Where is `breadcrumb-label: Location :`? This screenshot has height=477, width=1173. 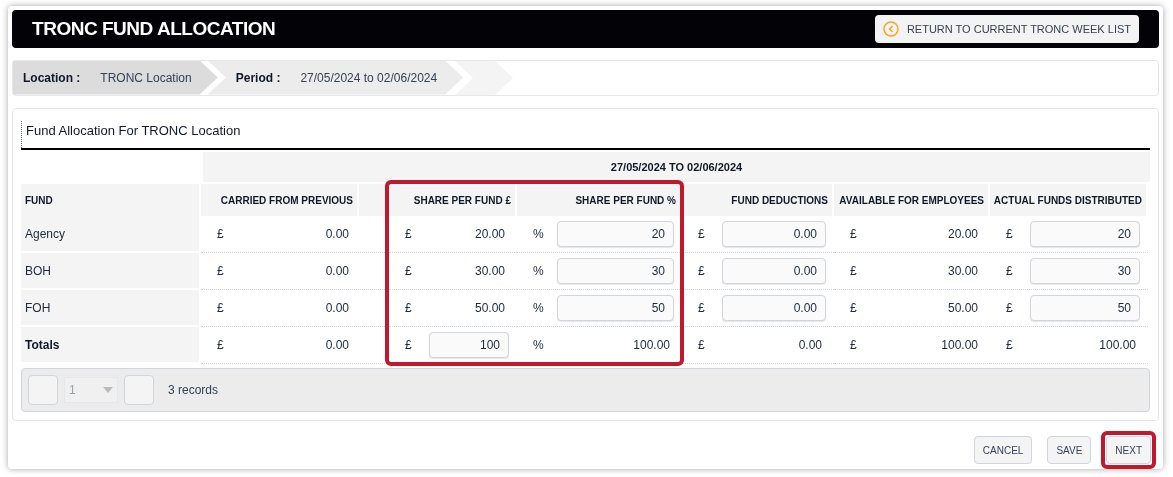 breadcrumb-label: Location : is located at coordinates (52, 78).